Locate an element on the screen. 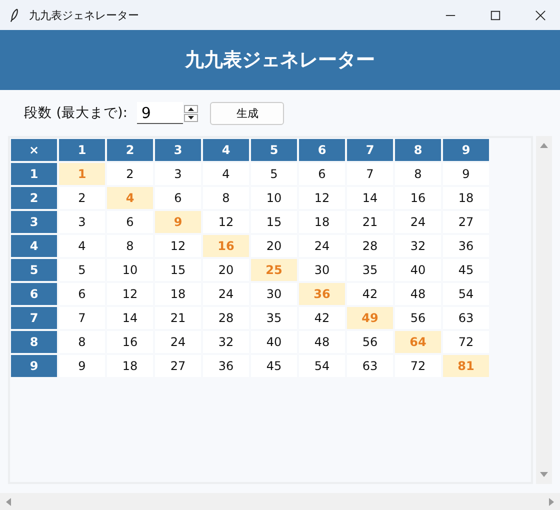  table-cell: 63 is located at coordinates (370, 366).